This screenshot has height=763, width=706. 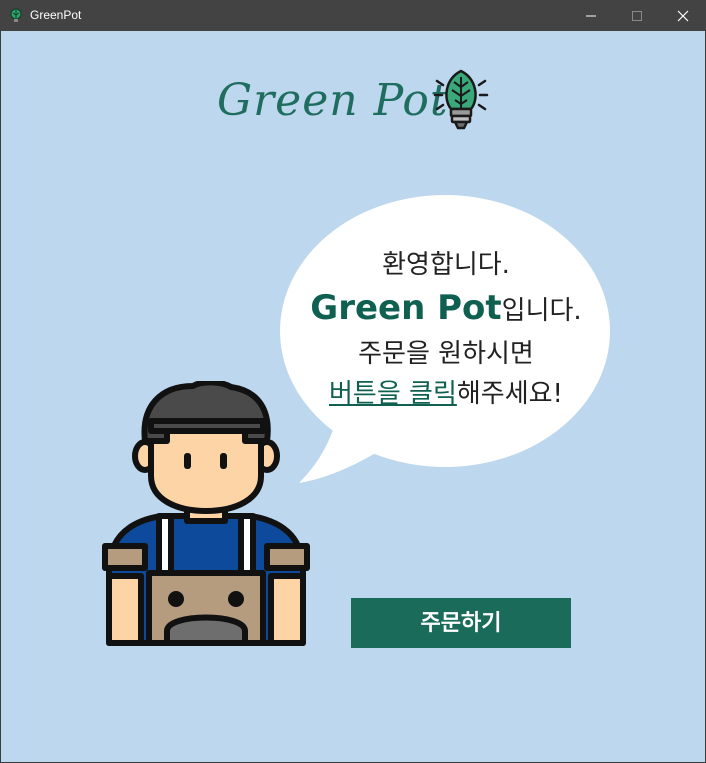 I want to click on instruction-line: 주문을 원하시면, so click(x=446, y=354).